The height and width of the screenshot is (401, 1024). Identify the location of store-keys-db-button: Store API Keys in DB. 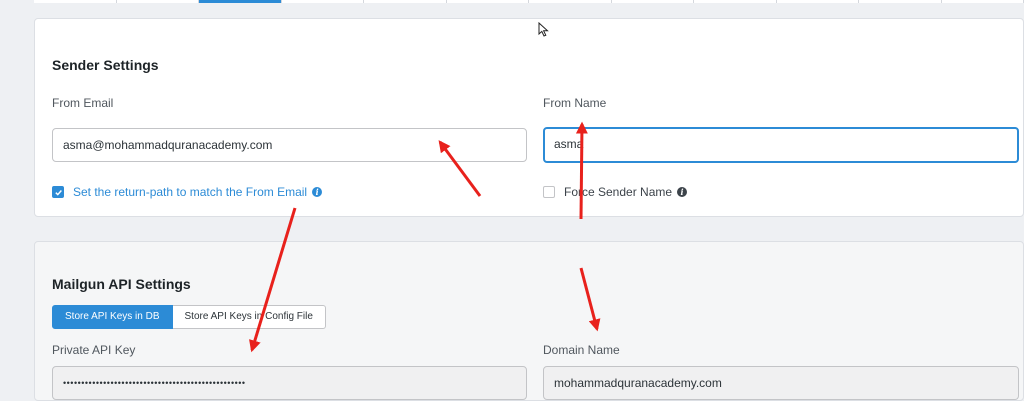
(112, 317).